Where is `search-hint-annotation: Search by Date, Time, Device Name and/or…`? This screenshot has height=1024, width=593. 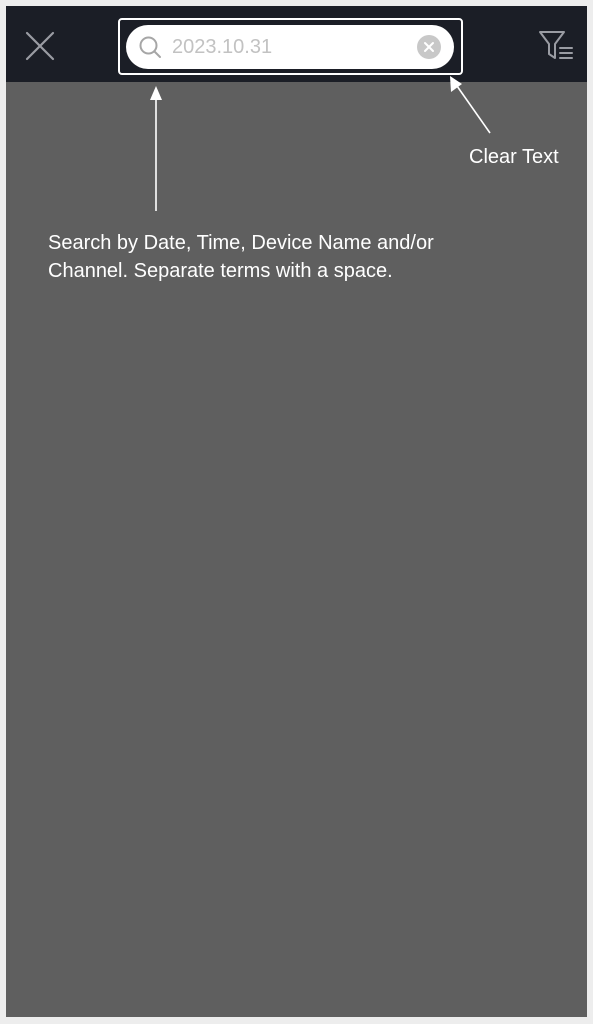
search-hint-annotation: Search by Date, Time, Device Name and/or… is located at coordinates (241, 257).